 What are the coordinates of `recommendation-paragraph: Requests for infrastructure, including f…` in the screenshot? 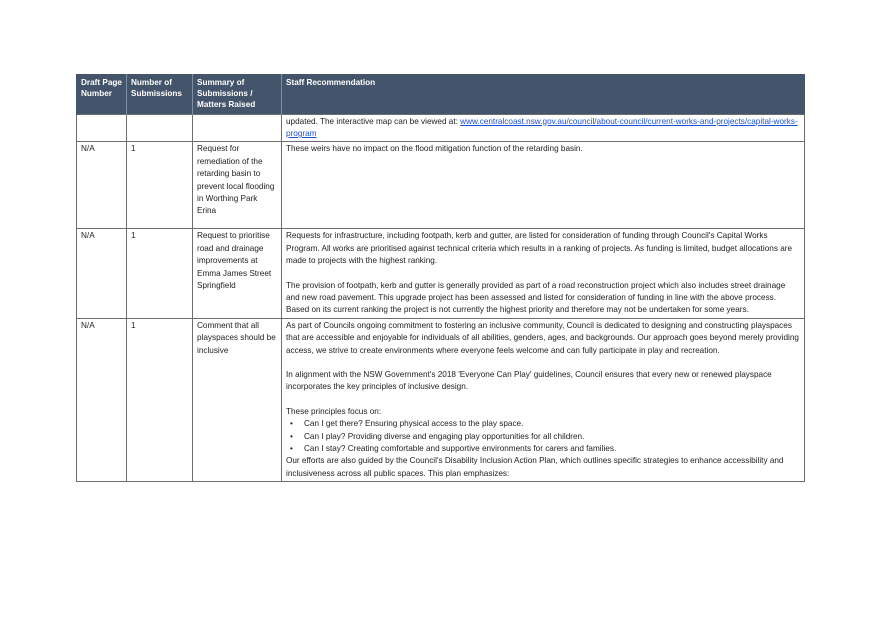 It's located at (539, 248).